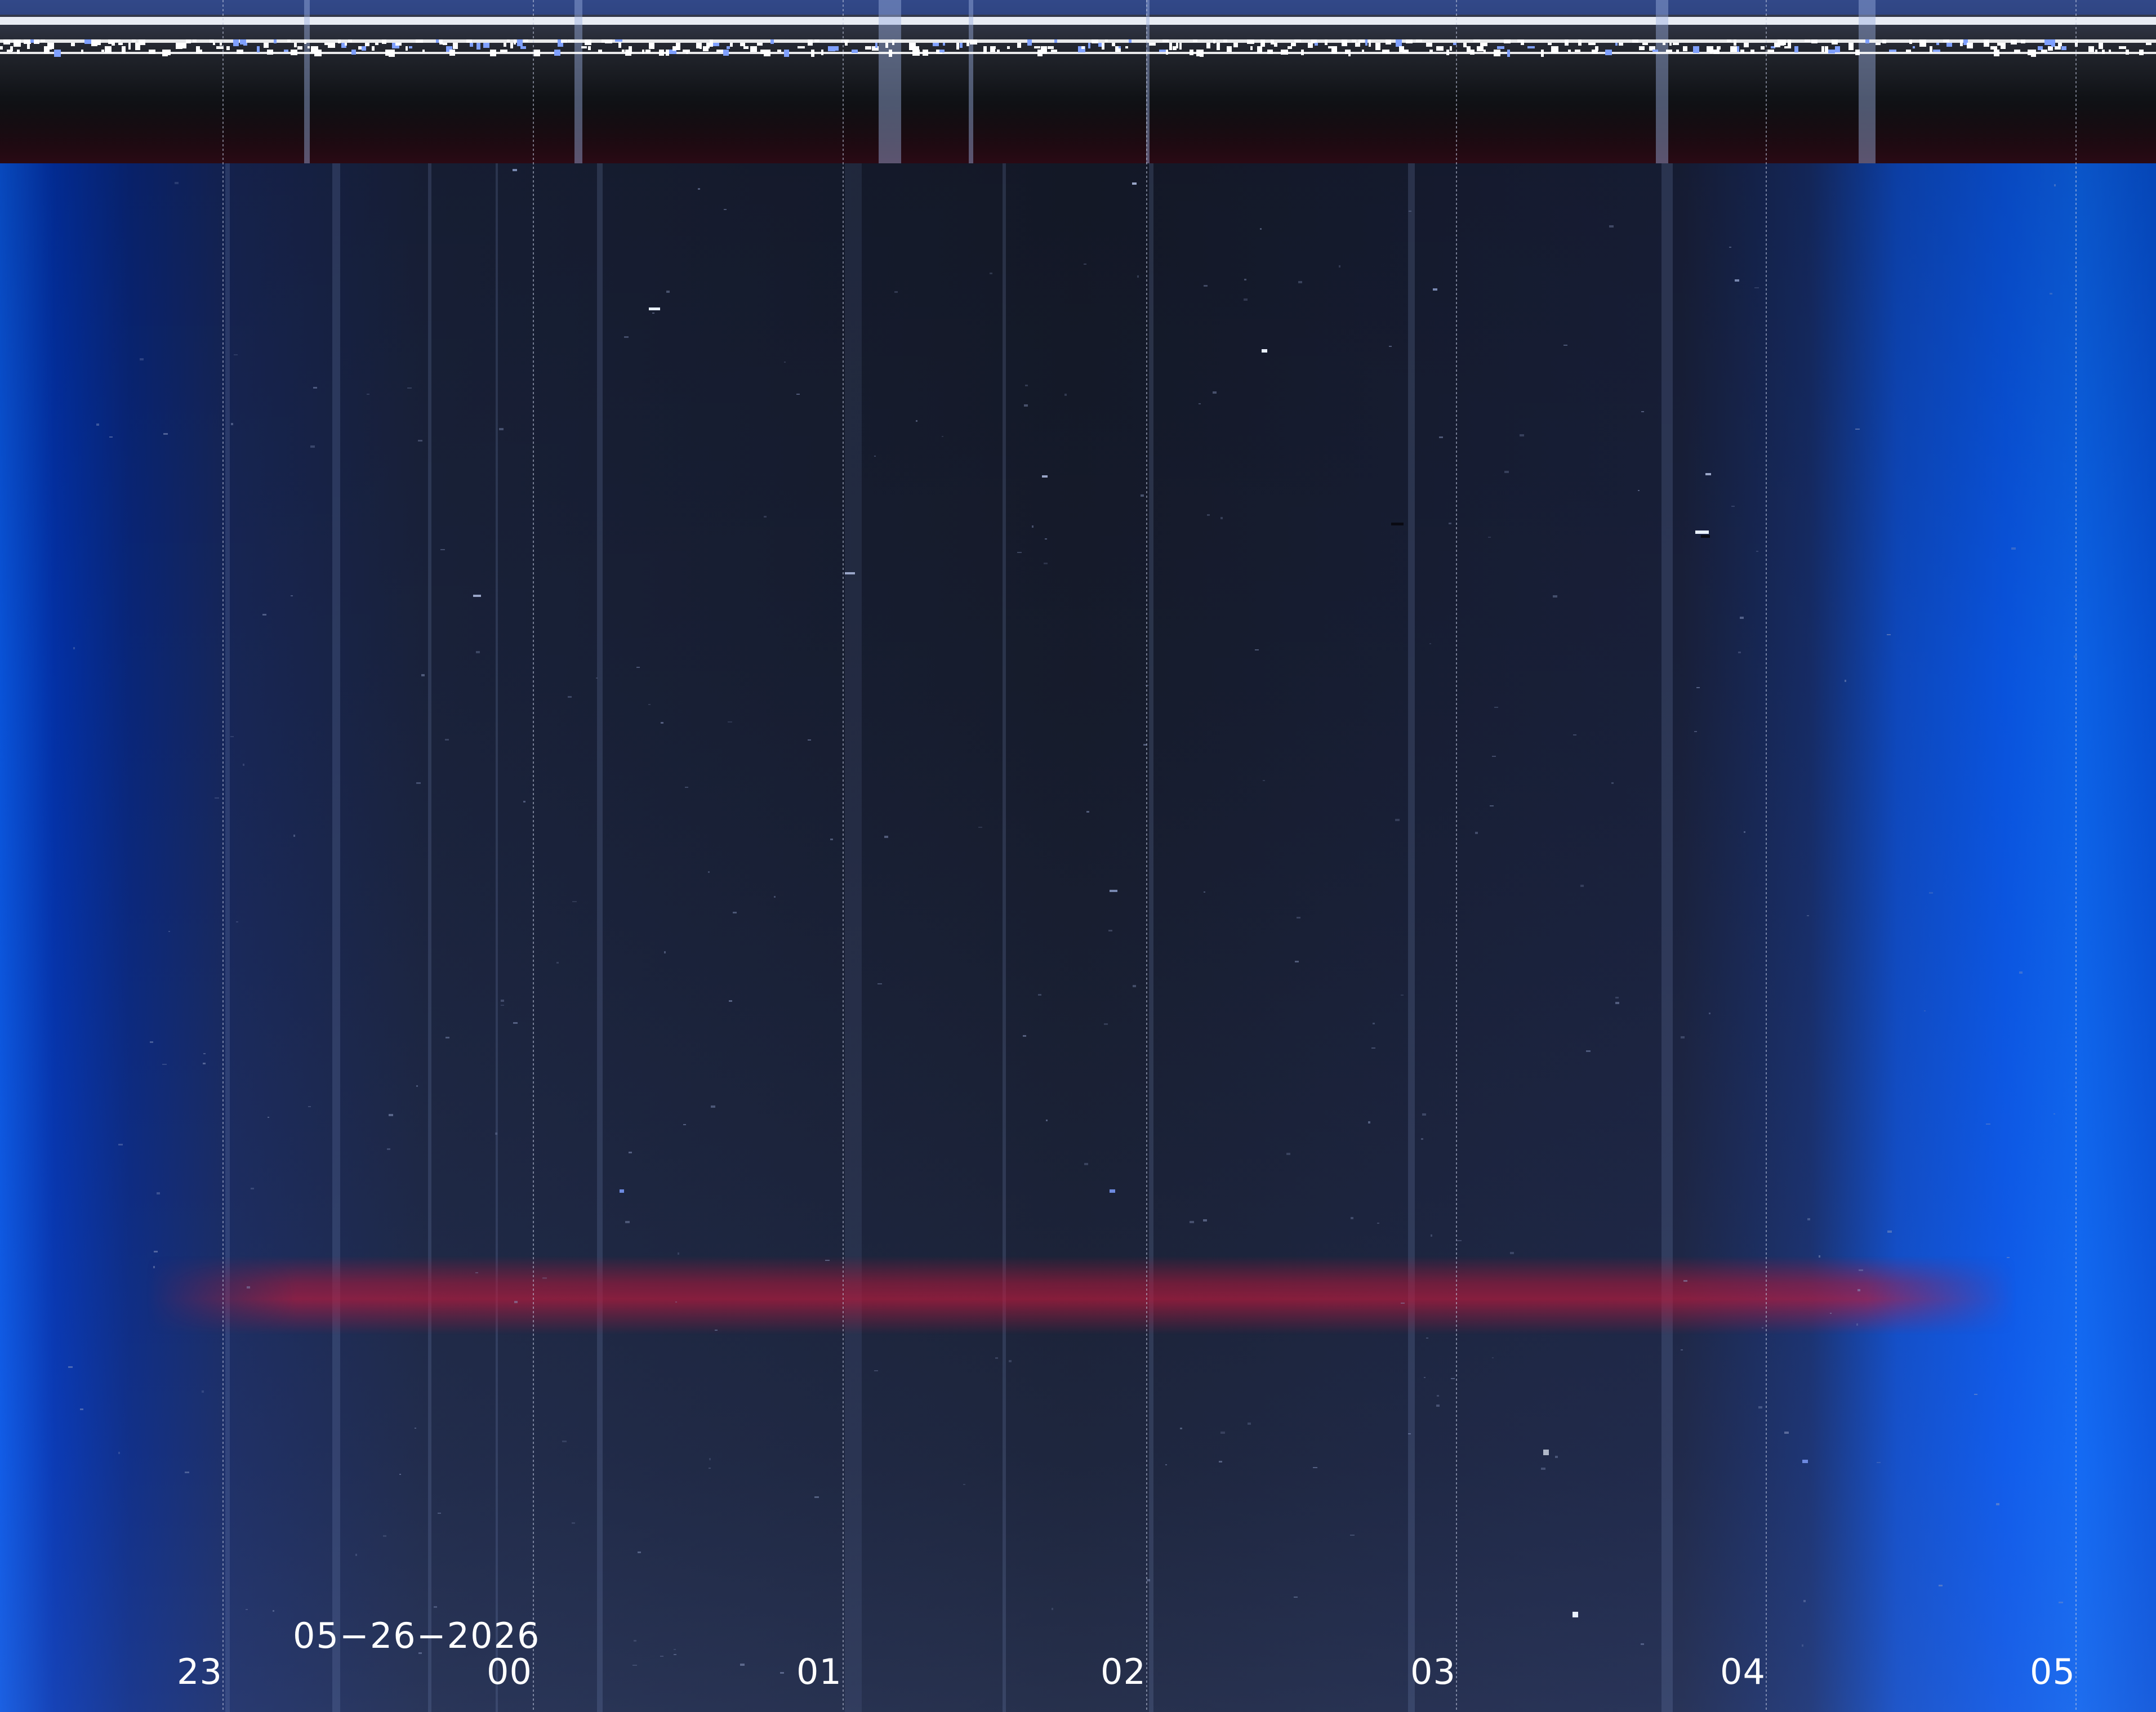 The width and height of the screenshot is (2156, 1712). Describe the element at coordinates (1743, 1671) in the screenshot. I see `hour-label-04: 04` at that location.